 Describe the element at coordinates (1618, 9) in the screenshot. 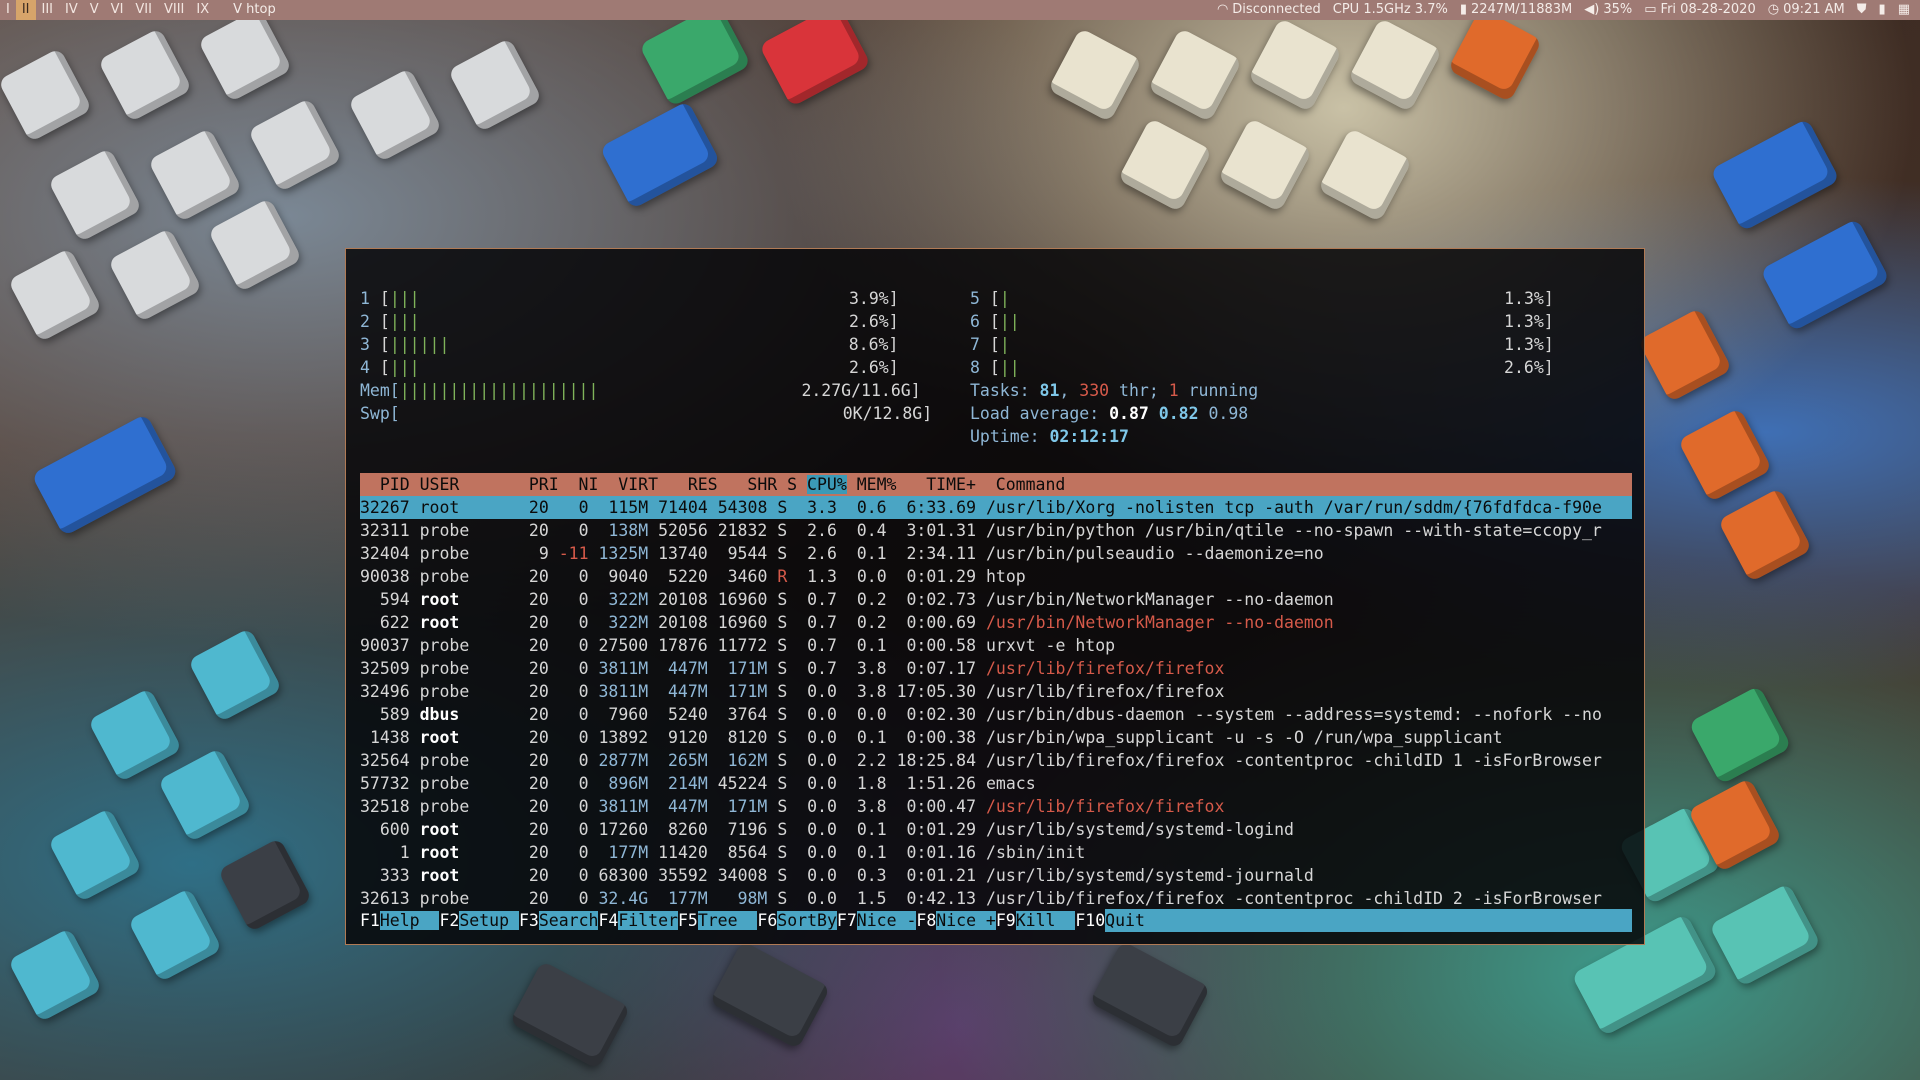

I see `volume-label: 35%` at that location.